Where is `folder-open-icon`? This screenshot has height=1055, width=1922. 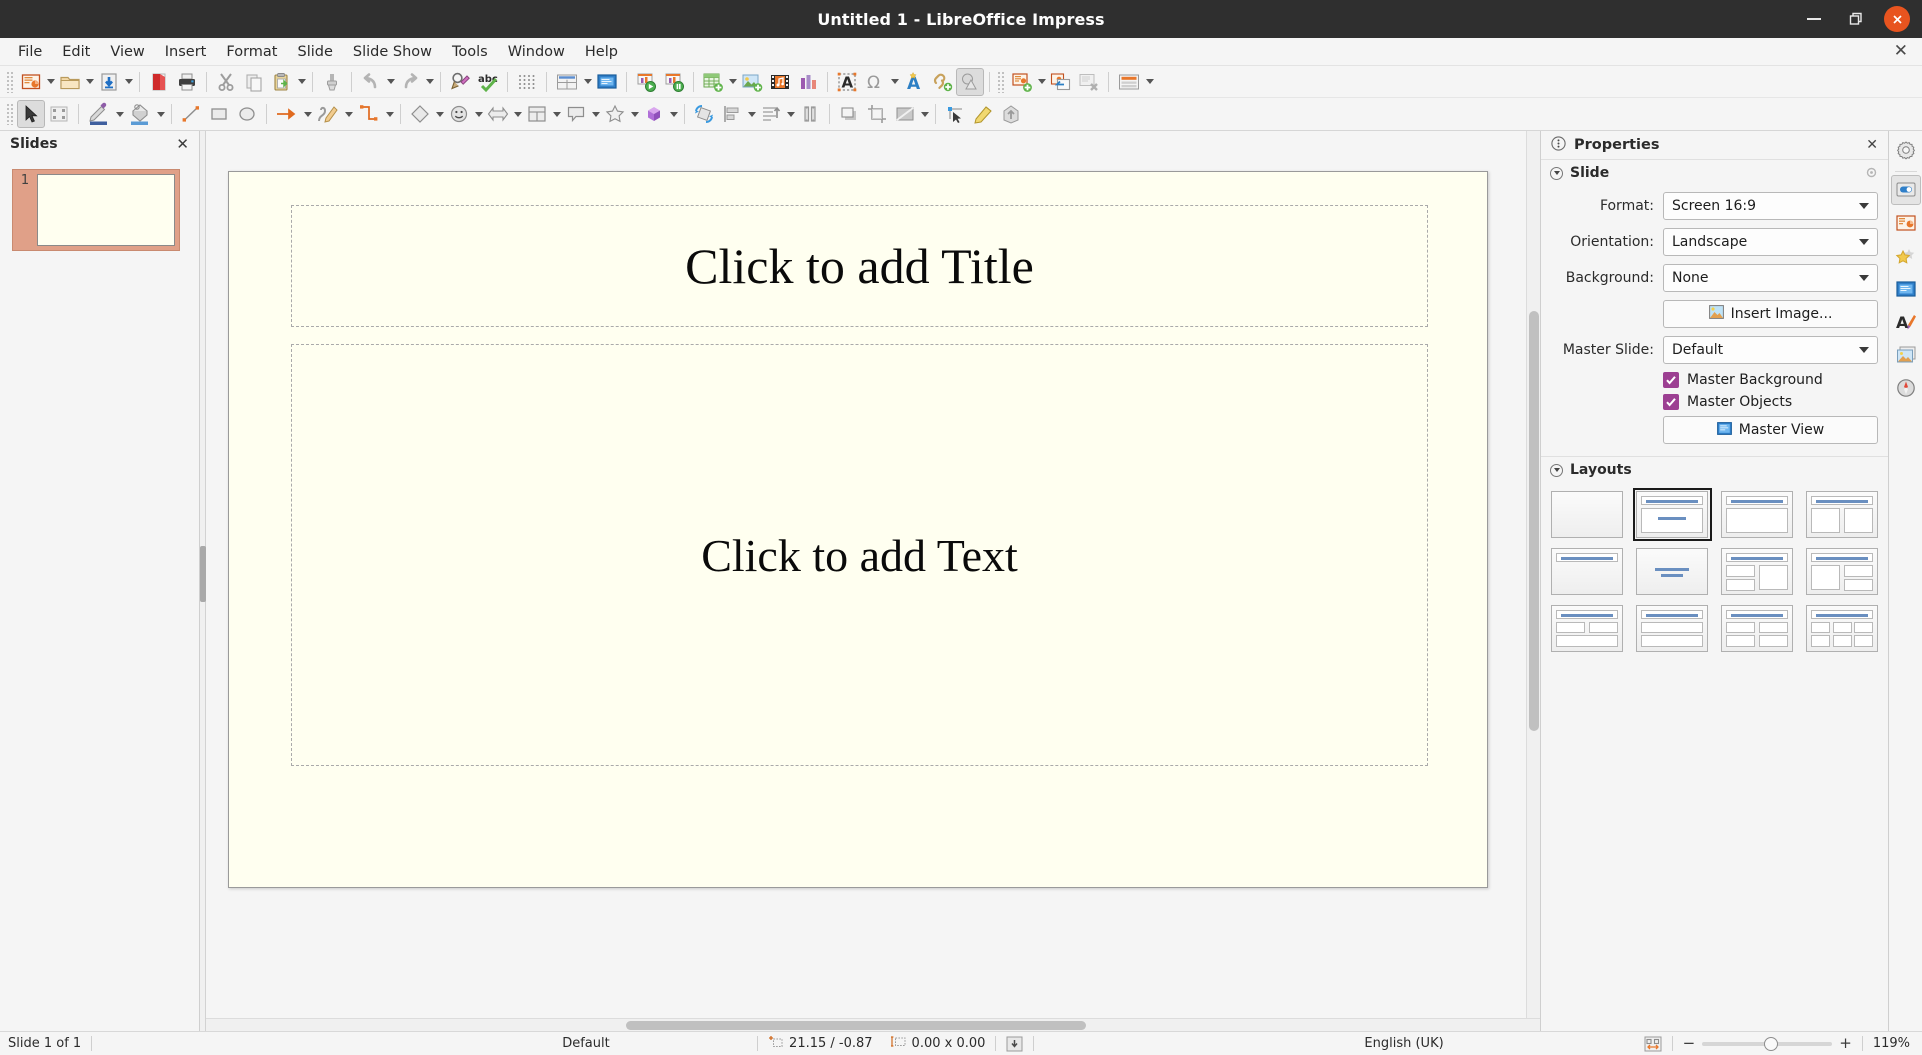 folder-open-icon is located at coordinates (70, 82).